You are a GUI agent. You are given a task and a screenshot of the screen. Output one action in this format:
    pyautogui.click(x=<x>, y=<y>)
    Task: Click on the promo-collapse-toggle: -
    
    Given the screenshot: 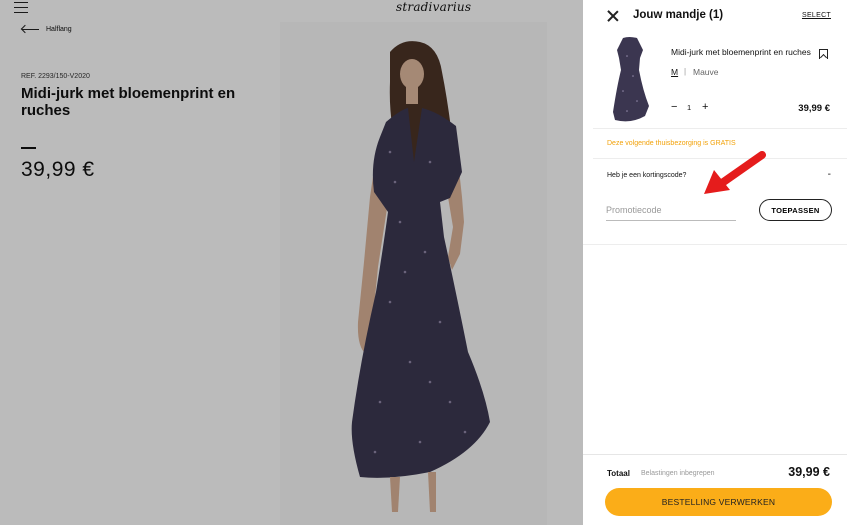 What is the action you would take?
    pyautogui.click(x=829, y=174)
    